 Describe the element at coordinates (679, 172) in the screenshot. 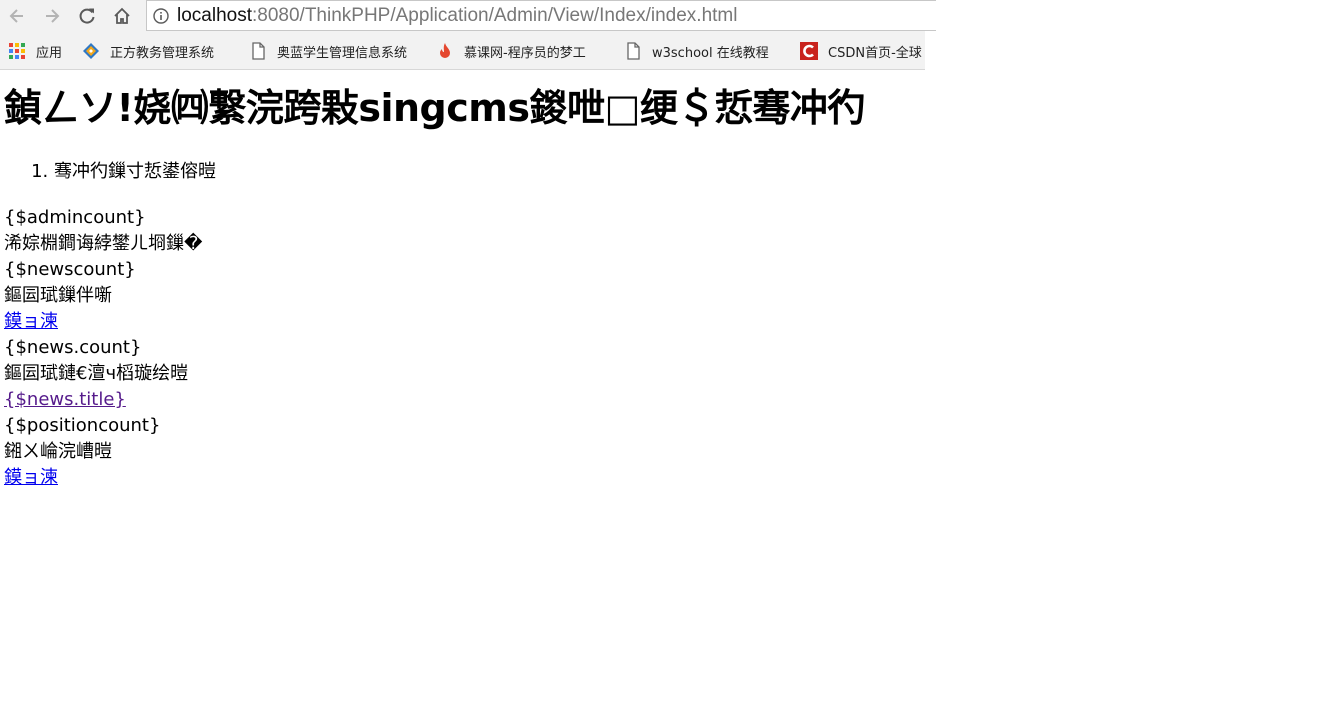

I see `menu-item: 骞冲彴鏁寸悊鍙傛暟` at that location.